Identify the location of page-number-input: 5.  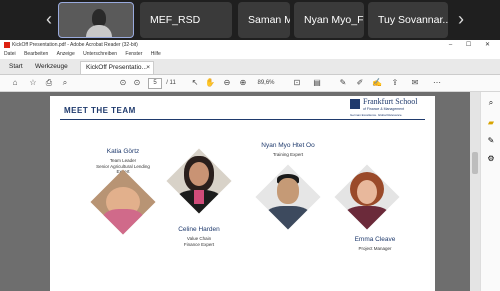
(155, 83).